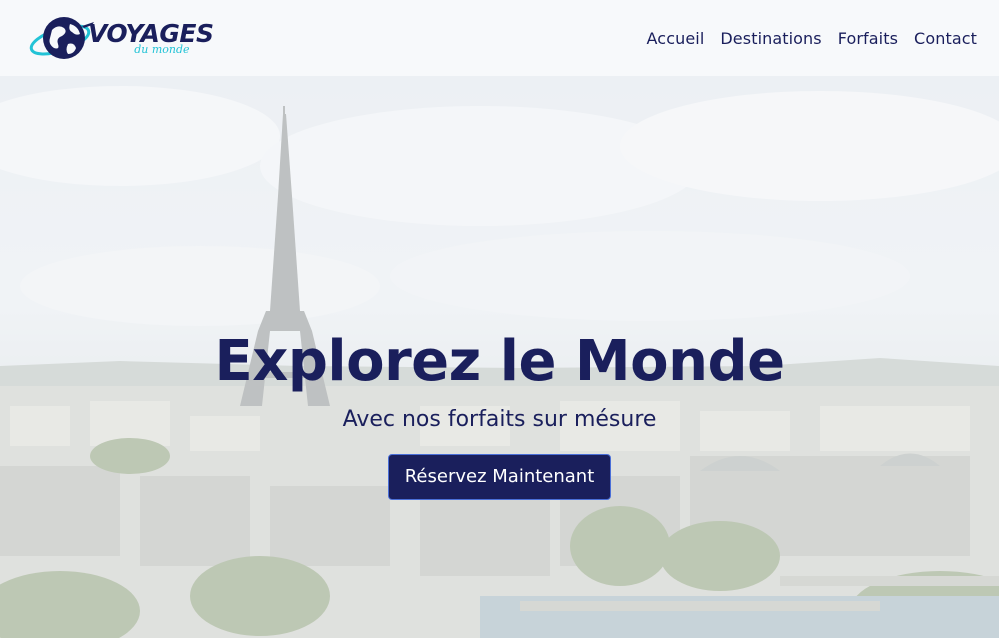 The width and height of the screenshot is (999, 638). I want to click on nav-link-accueil: Accueil, so click(676, 38).